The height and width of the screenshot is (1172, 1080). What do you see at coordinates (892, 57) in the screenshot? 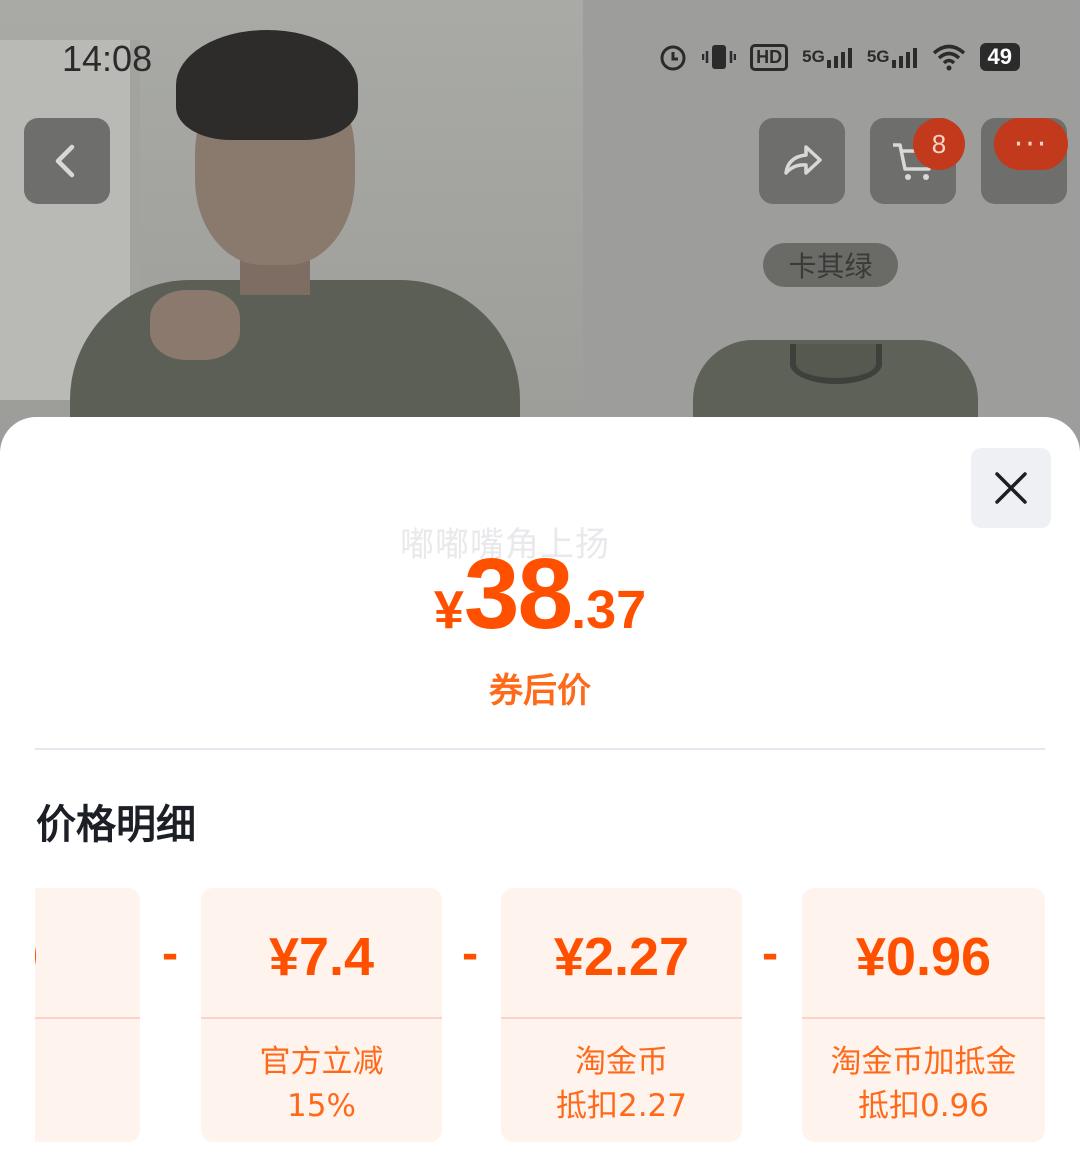
I see `signal-icon-2: 5G` at bounding box center [892, 57].